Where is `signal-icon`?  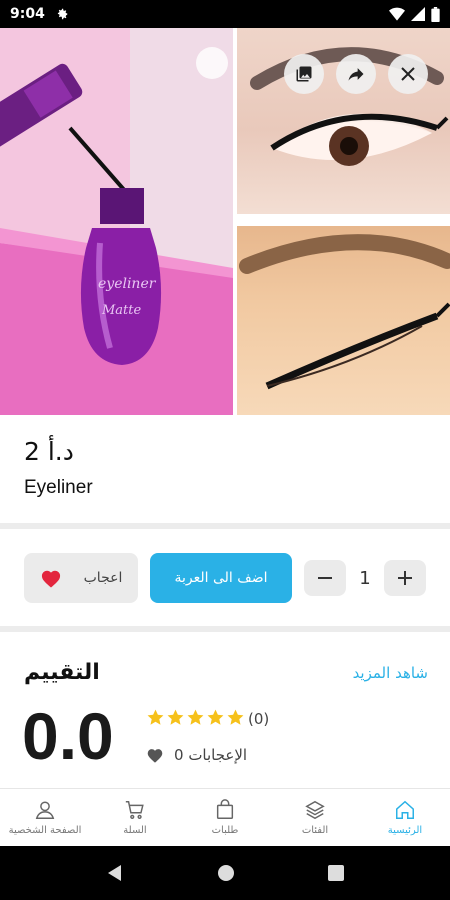 signal-icon is located at coordinates (418, 14).